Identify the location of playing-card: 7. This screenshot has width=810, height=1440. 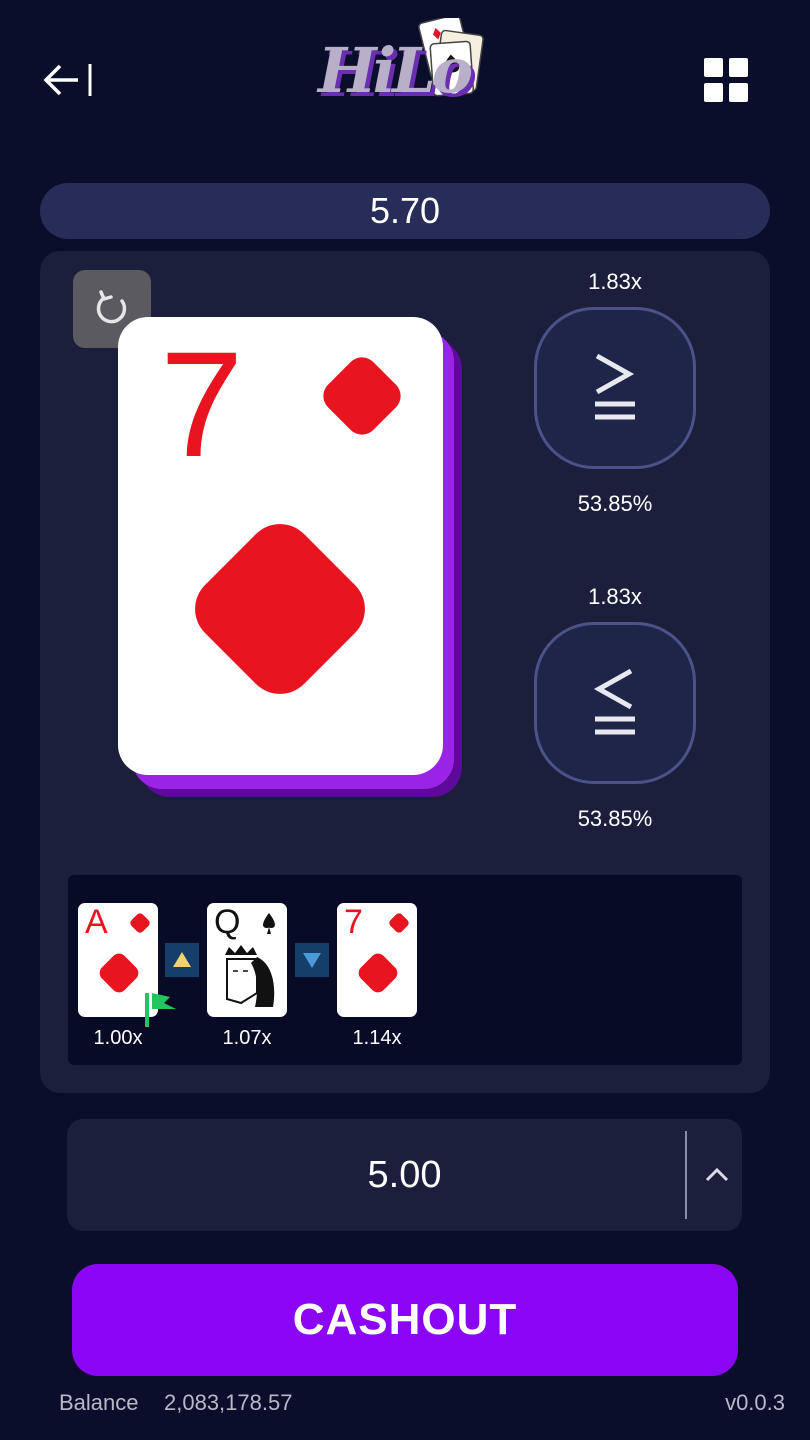
(280, 546).